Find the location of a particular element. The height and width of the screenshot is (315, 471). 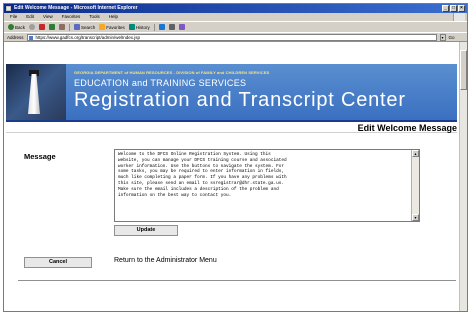

cancel-button: Cancel is located at coordinates (58, 262).